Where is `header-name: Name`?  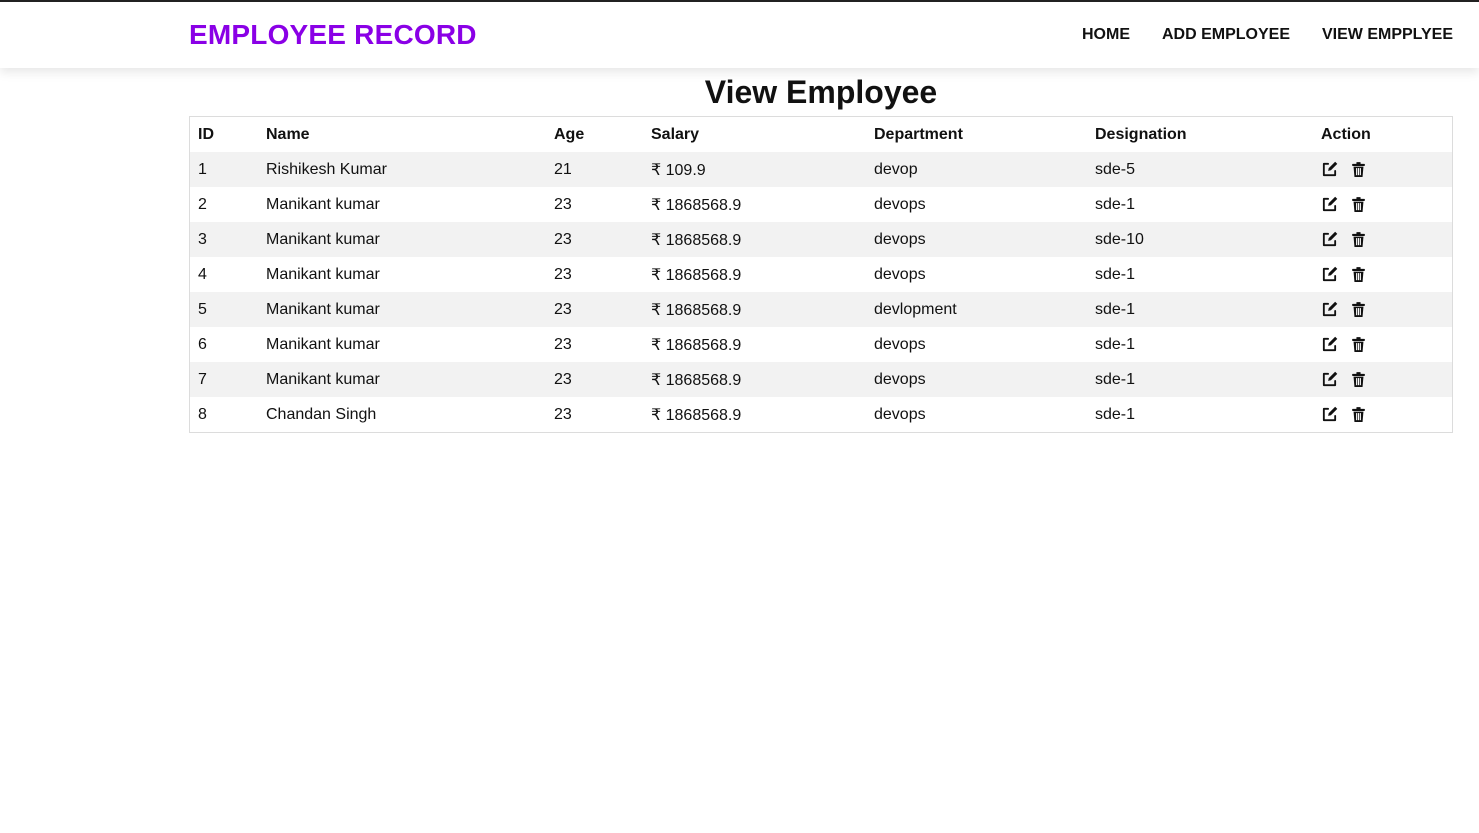 header-name: Name is located at coordinates (288, 134).